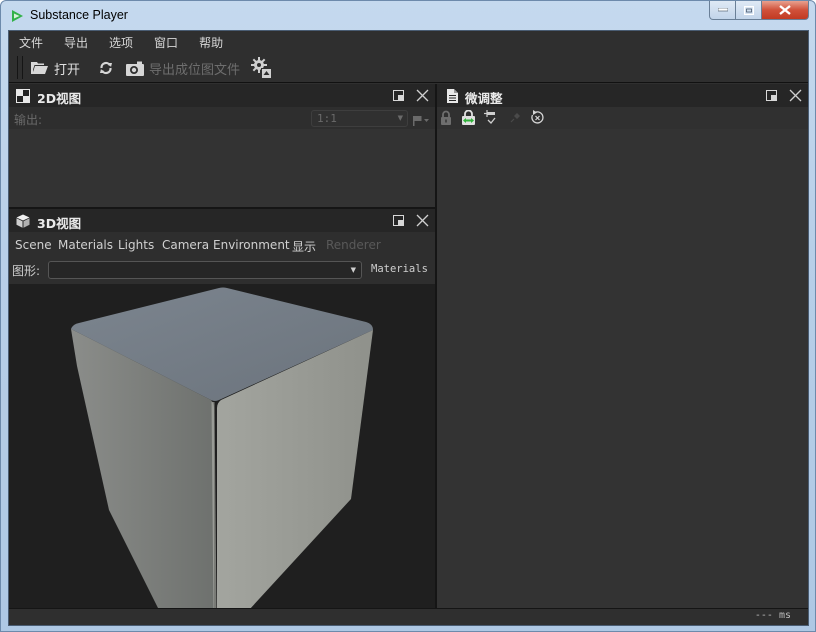 The width and height of the screenshot is (816, 632). I want to click on menu-window: 窗口, so click(166, 42).